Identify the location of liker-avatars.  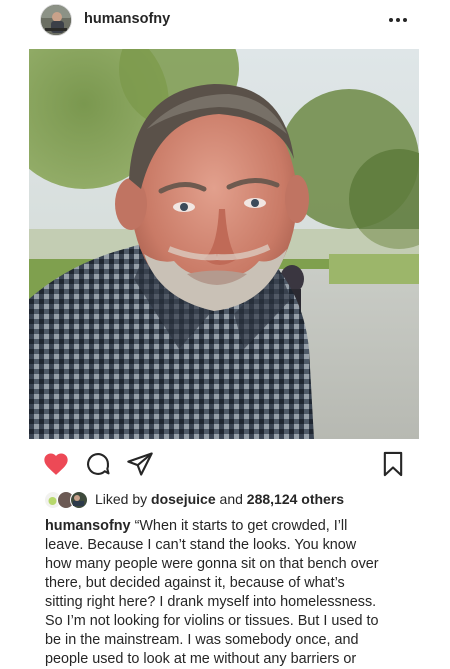
(69, 500).